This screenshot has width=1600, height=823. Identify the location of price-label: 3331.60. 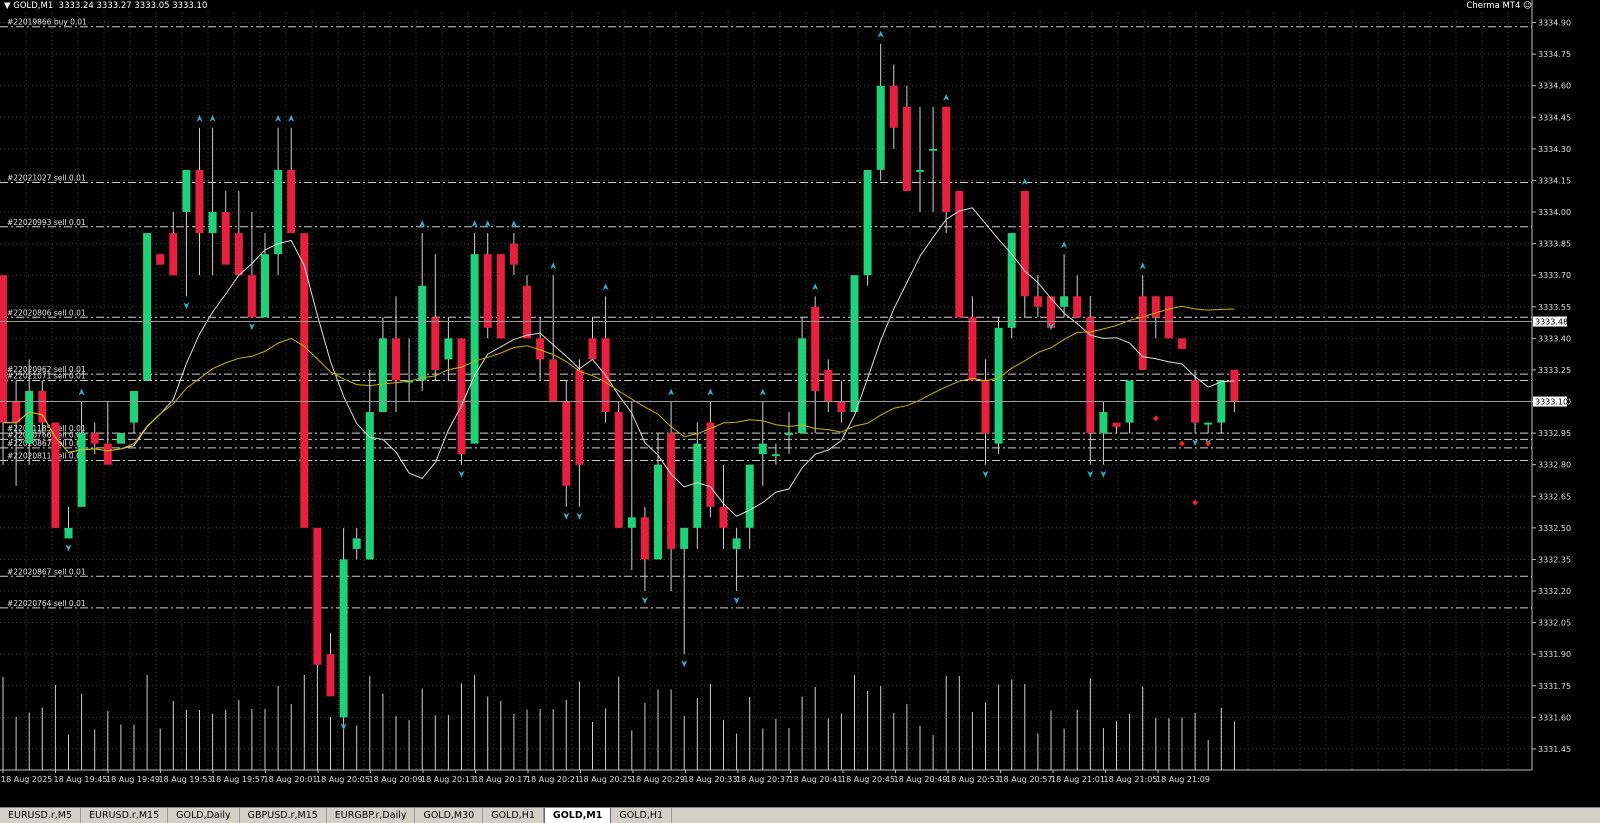
(1554, 717).